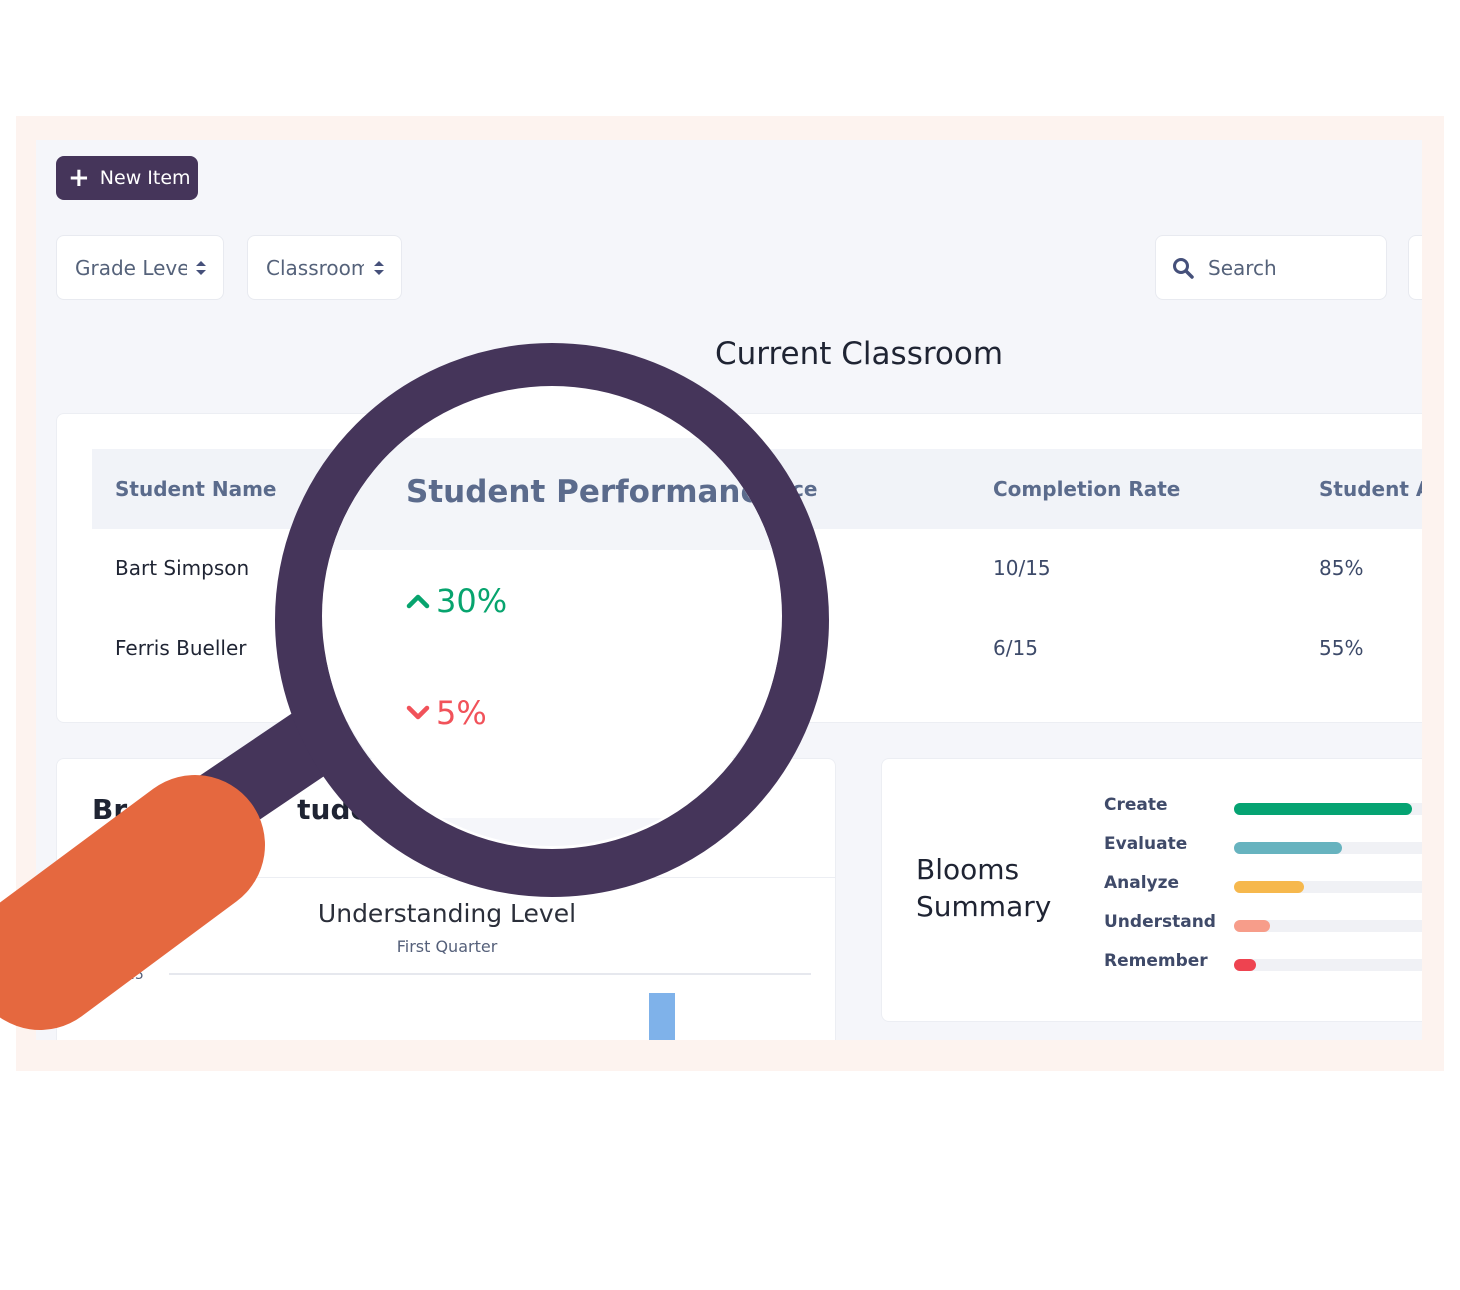 The height and width of the screenshot is (1290, 1460). I want to click on lens-bottom-band, so click(552, 832).